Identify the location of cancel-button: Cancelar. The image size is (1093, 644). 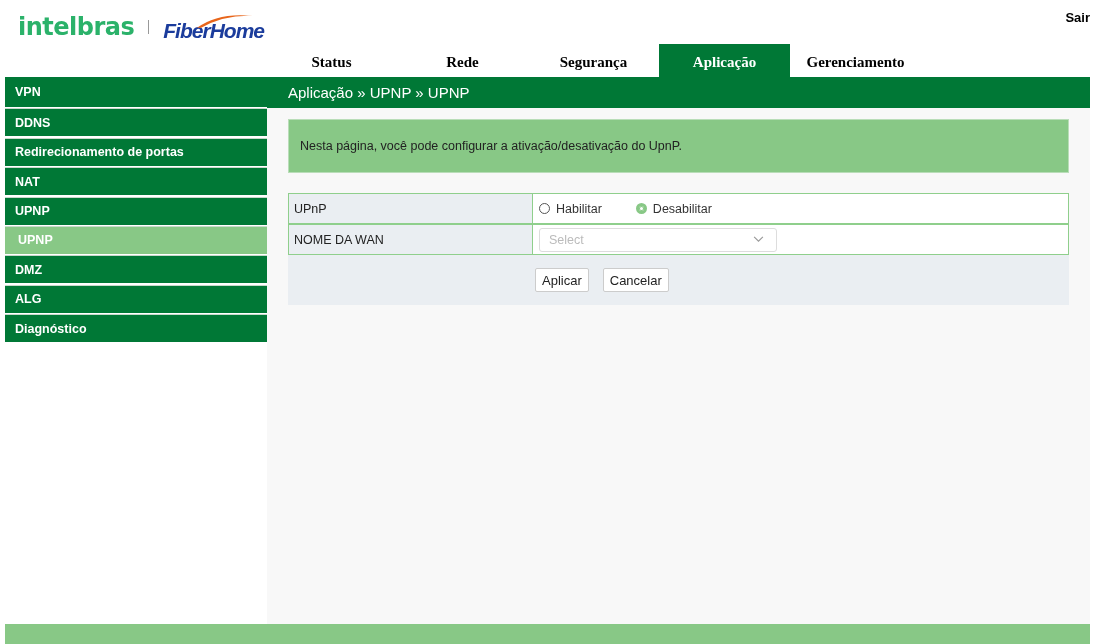
(635, 280).